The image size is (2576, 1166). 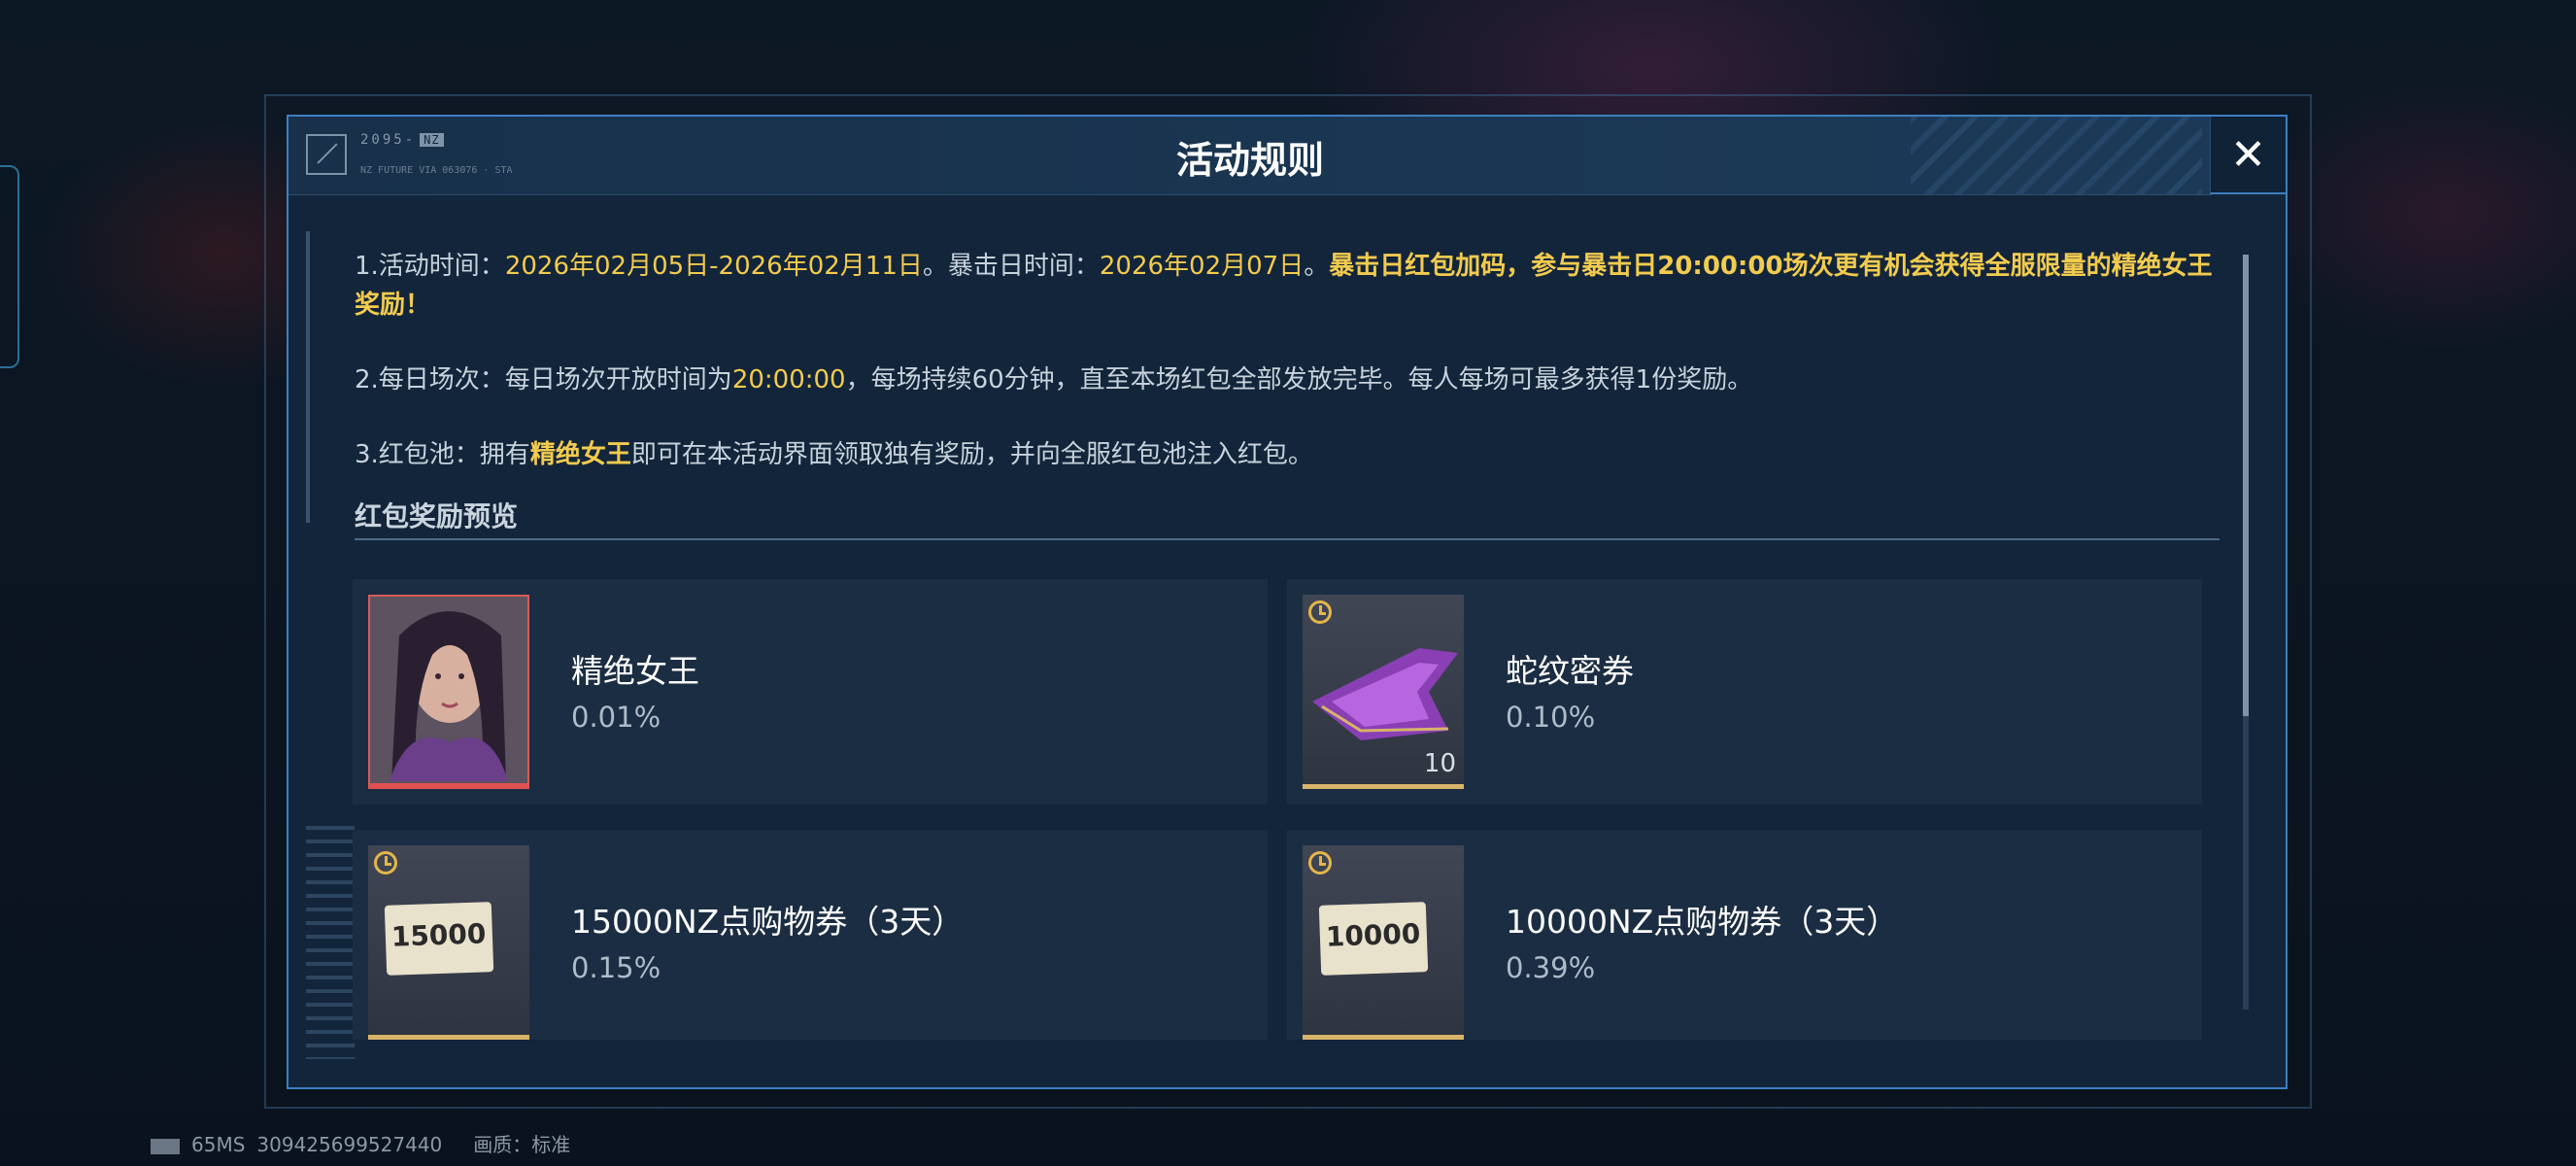 I want to click on reward-rate: 0.10%, so click(x=1551, y=717).